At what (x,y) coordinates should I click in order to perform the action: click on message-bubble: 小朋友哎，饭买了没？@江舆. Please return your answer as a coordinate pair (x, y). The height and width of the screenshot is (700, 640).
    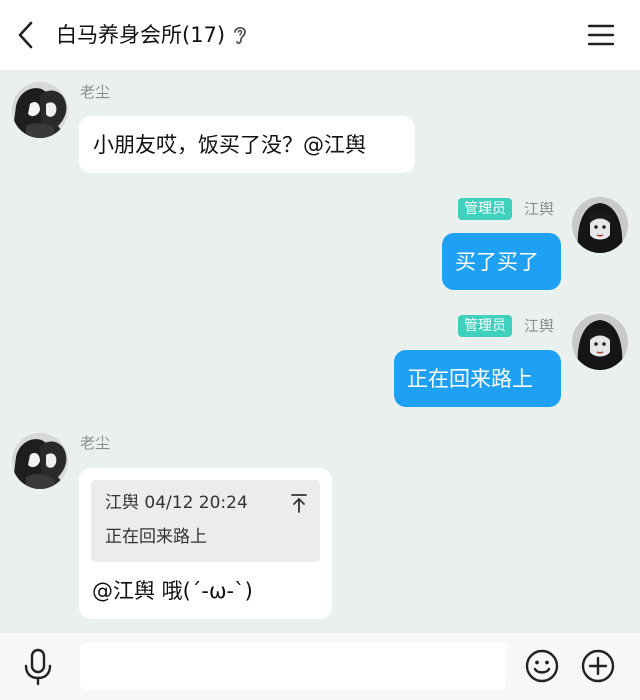
    Looking at the image, I should click on (247, 144).